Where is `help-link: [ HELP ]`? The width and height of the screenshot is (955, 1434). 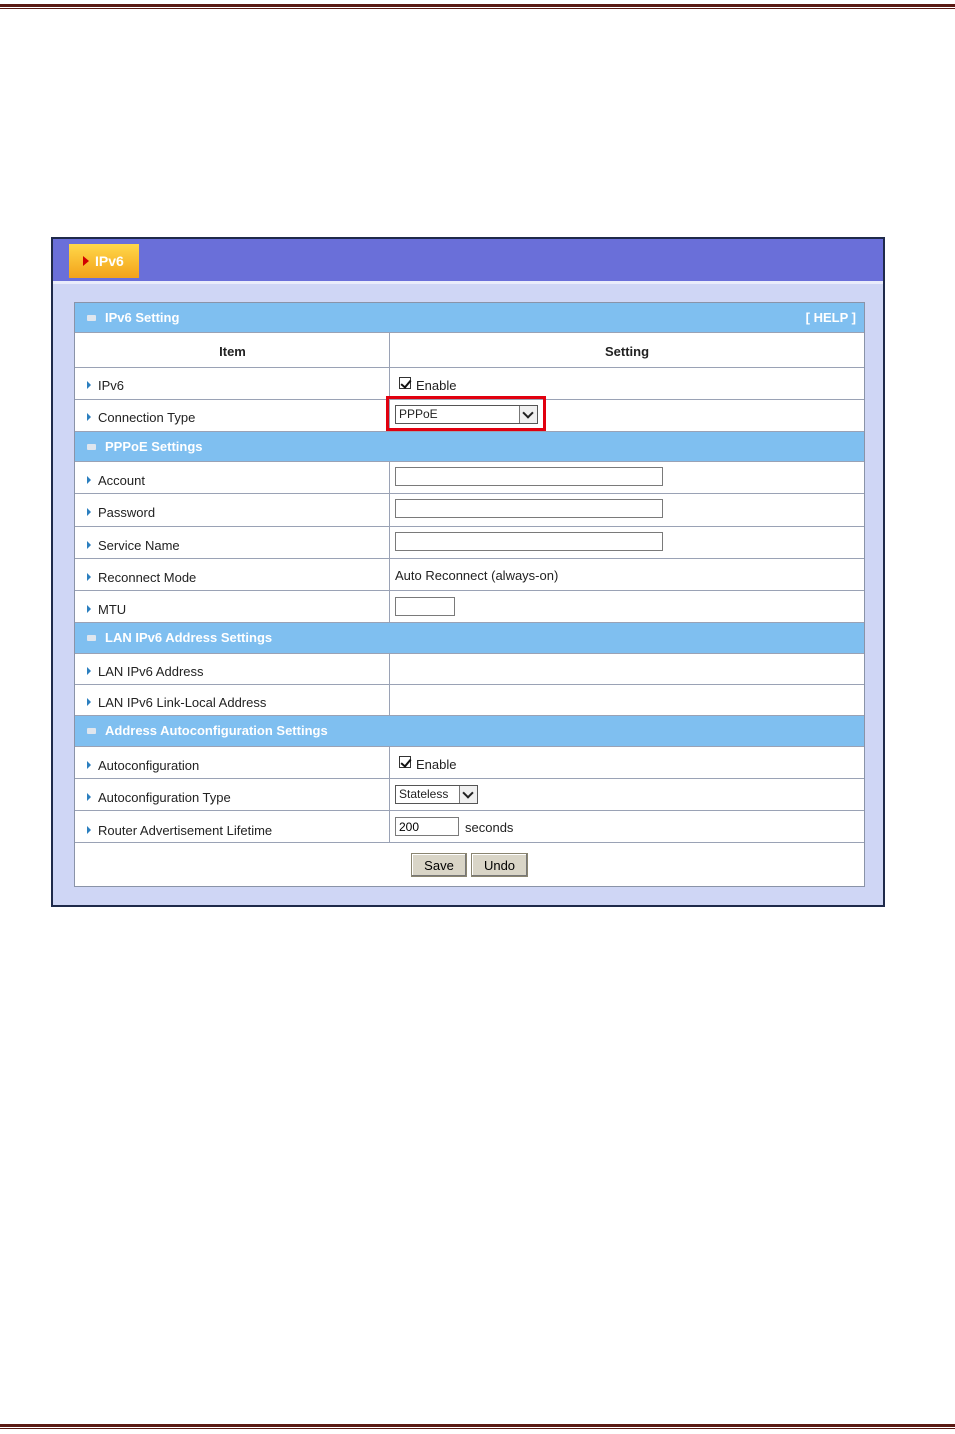
help-link: [ HELP ] is located at coordinates (831, 317).